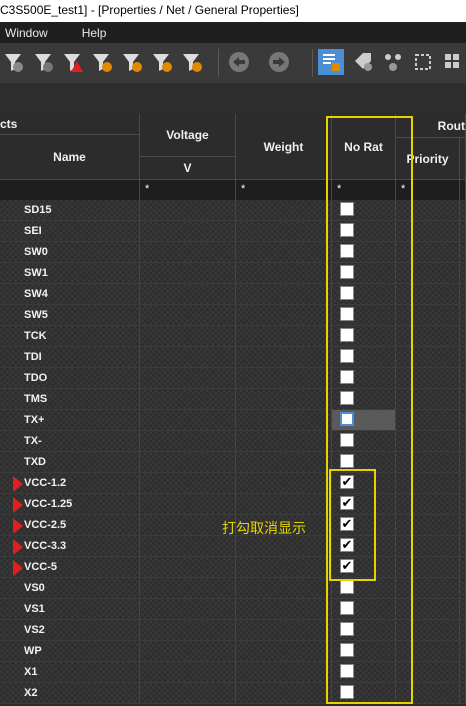  I want to click on net-name-cell: VCC-2.5, so click(70, 525).